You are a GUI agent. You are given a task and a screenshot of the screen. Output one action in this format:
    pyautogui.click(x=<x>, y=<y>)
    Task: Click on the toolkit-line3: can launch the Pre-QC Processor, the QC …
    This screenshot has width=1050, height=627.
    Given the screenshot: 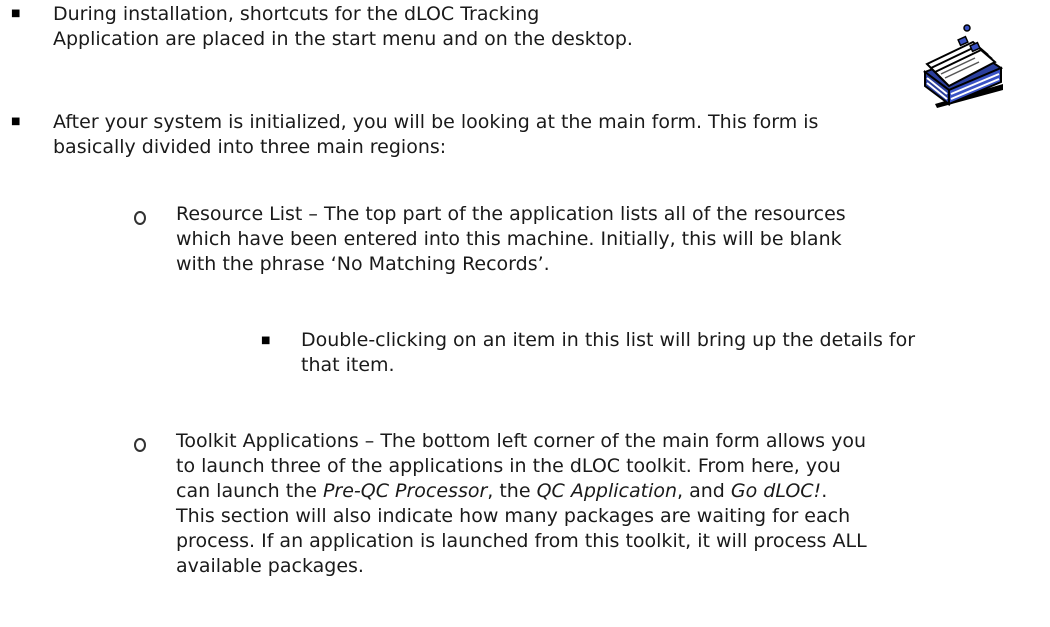 What is the action you would take?
    pyautogui.click(x=521, y=491)
    